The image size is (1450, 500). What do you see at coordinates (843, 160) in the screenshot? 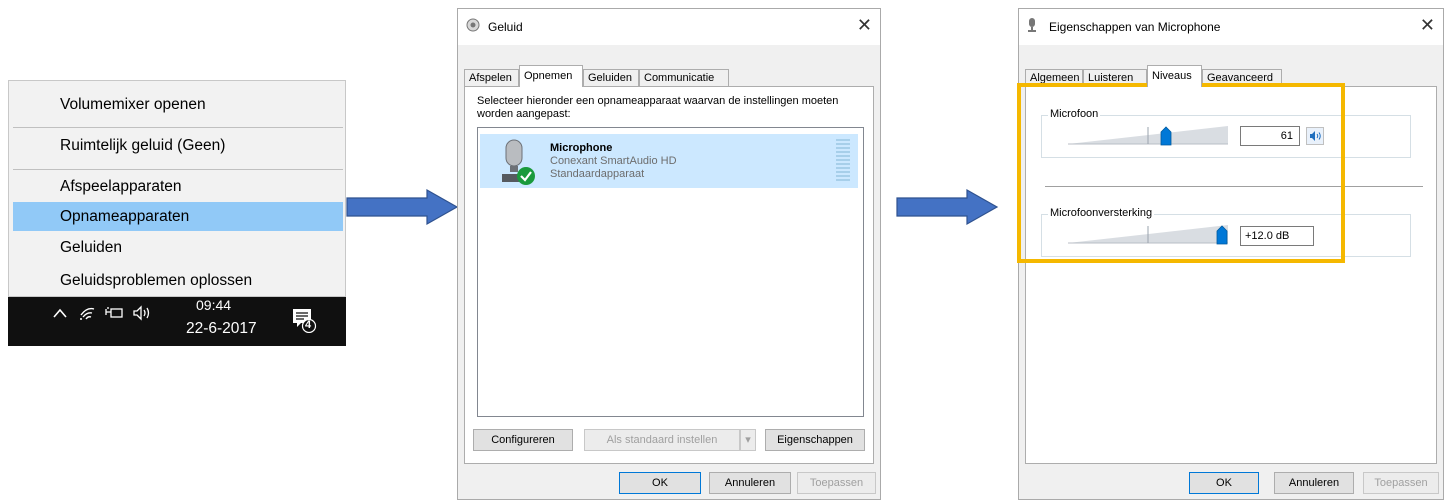
I see `level-meter` at bounding box center [843, 160].